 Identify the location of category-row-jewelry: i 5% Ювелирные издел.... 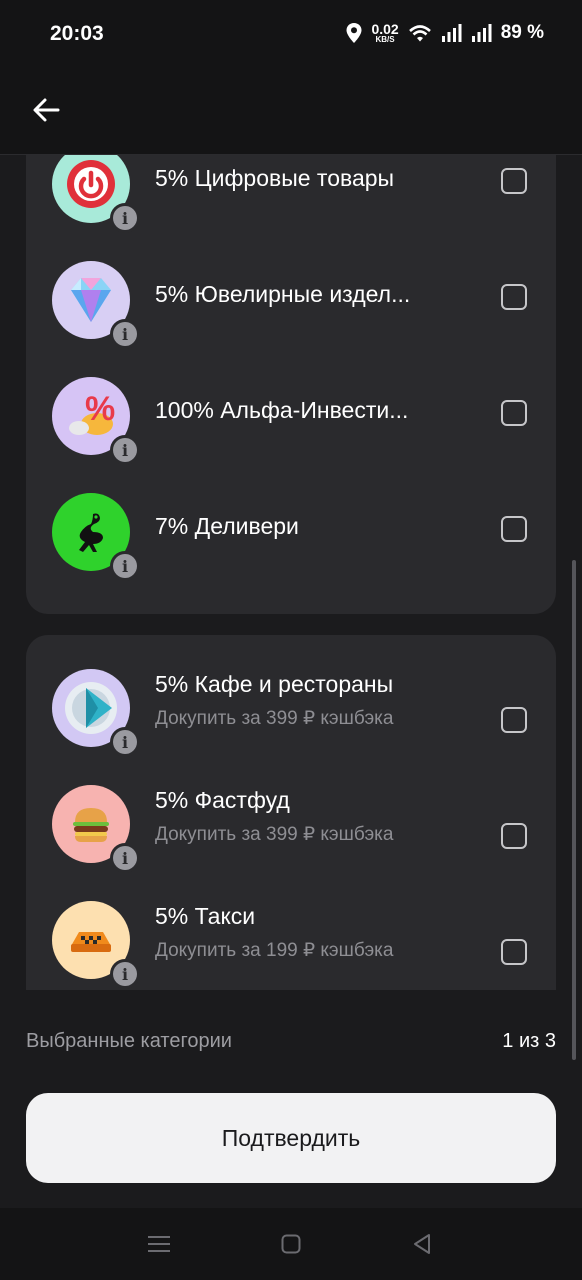
(291, 299).